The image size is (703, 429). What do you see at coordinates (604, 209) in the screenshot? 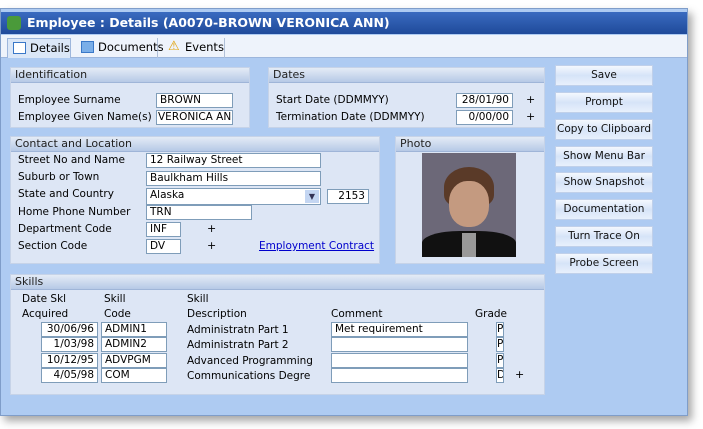
I see `documentation-button: Documentation` at bounding box center [604, 209].